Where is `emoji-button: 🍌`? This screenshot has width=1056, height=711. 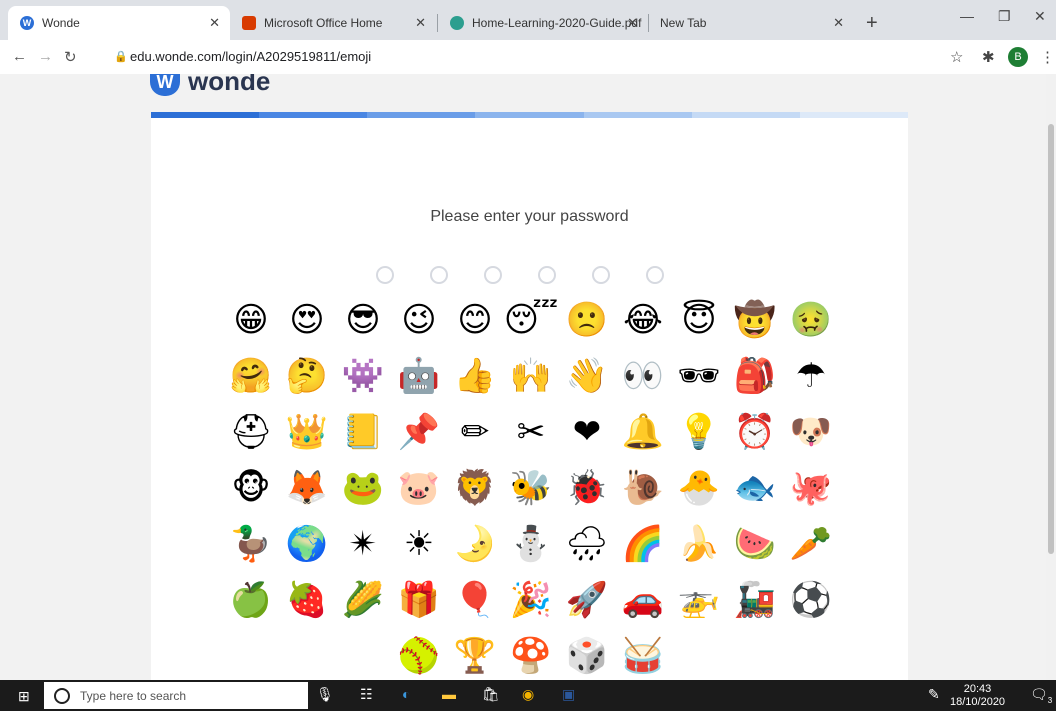
emoji-button: 🍌 is located at coordinates (699, 544).